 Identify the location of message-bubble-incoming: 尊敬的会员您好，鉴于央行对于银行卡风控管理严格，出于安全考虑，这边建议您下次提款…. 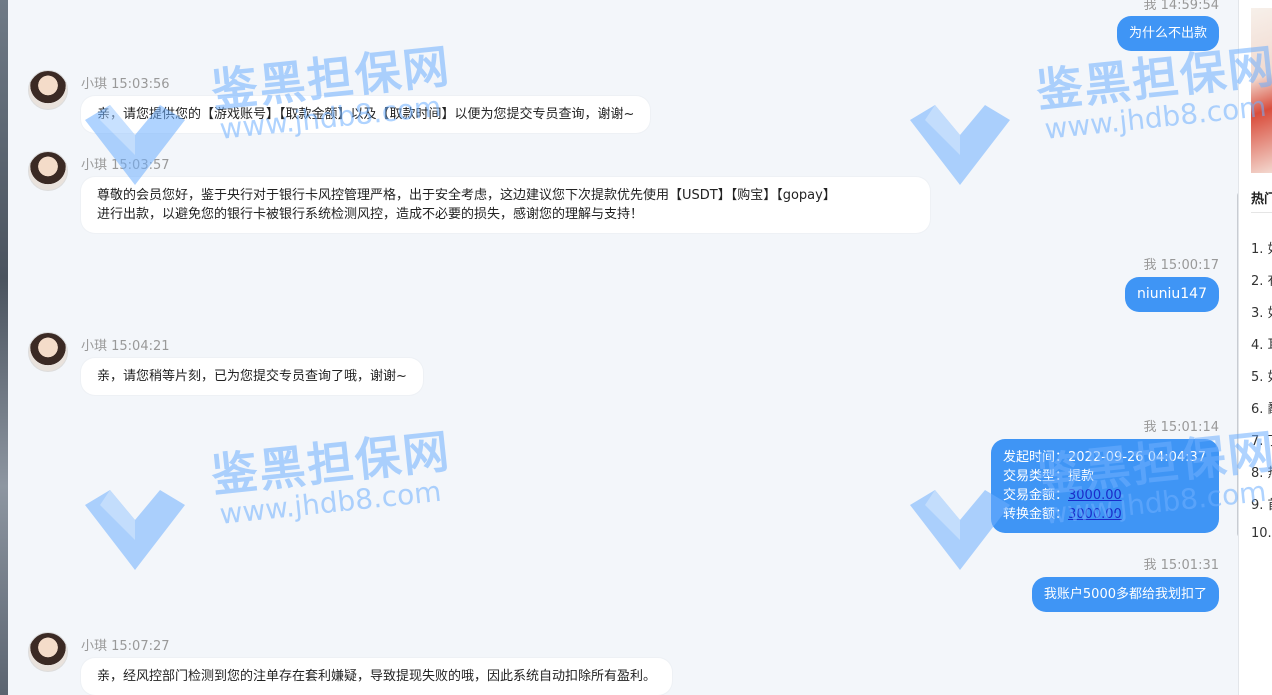
(505, 205).